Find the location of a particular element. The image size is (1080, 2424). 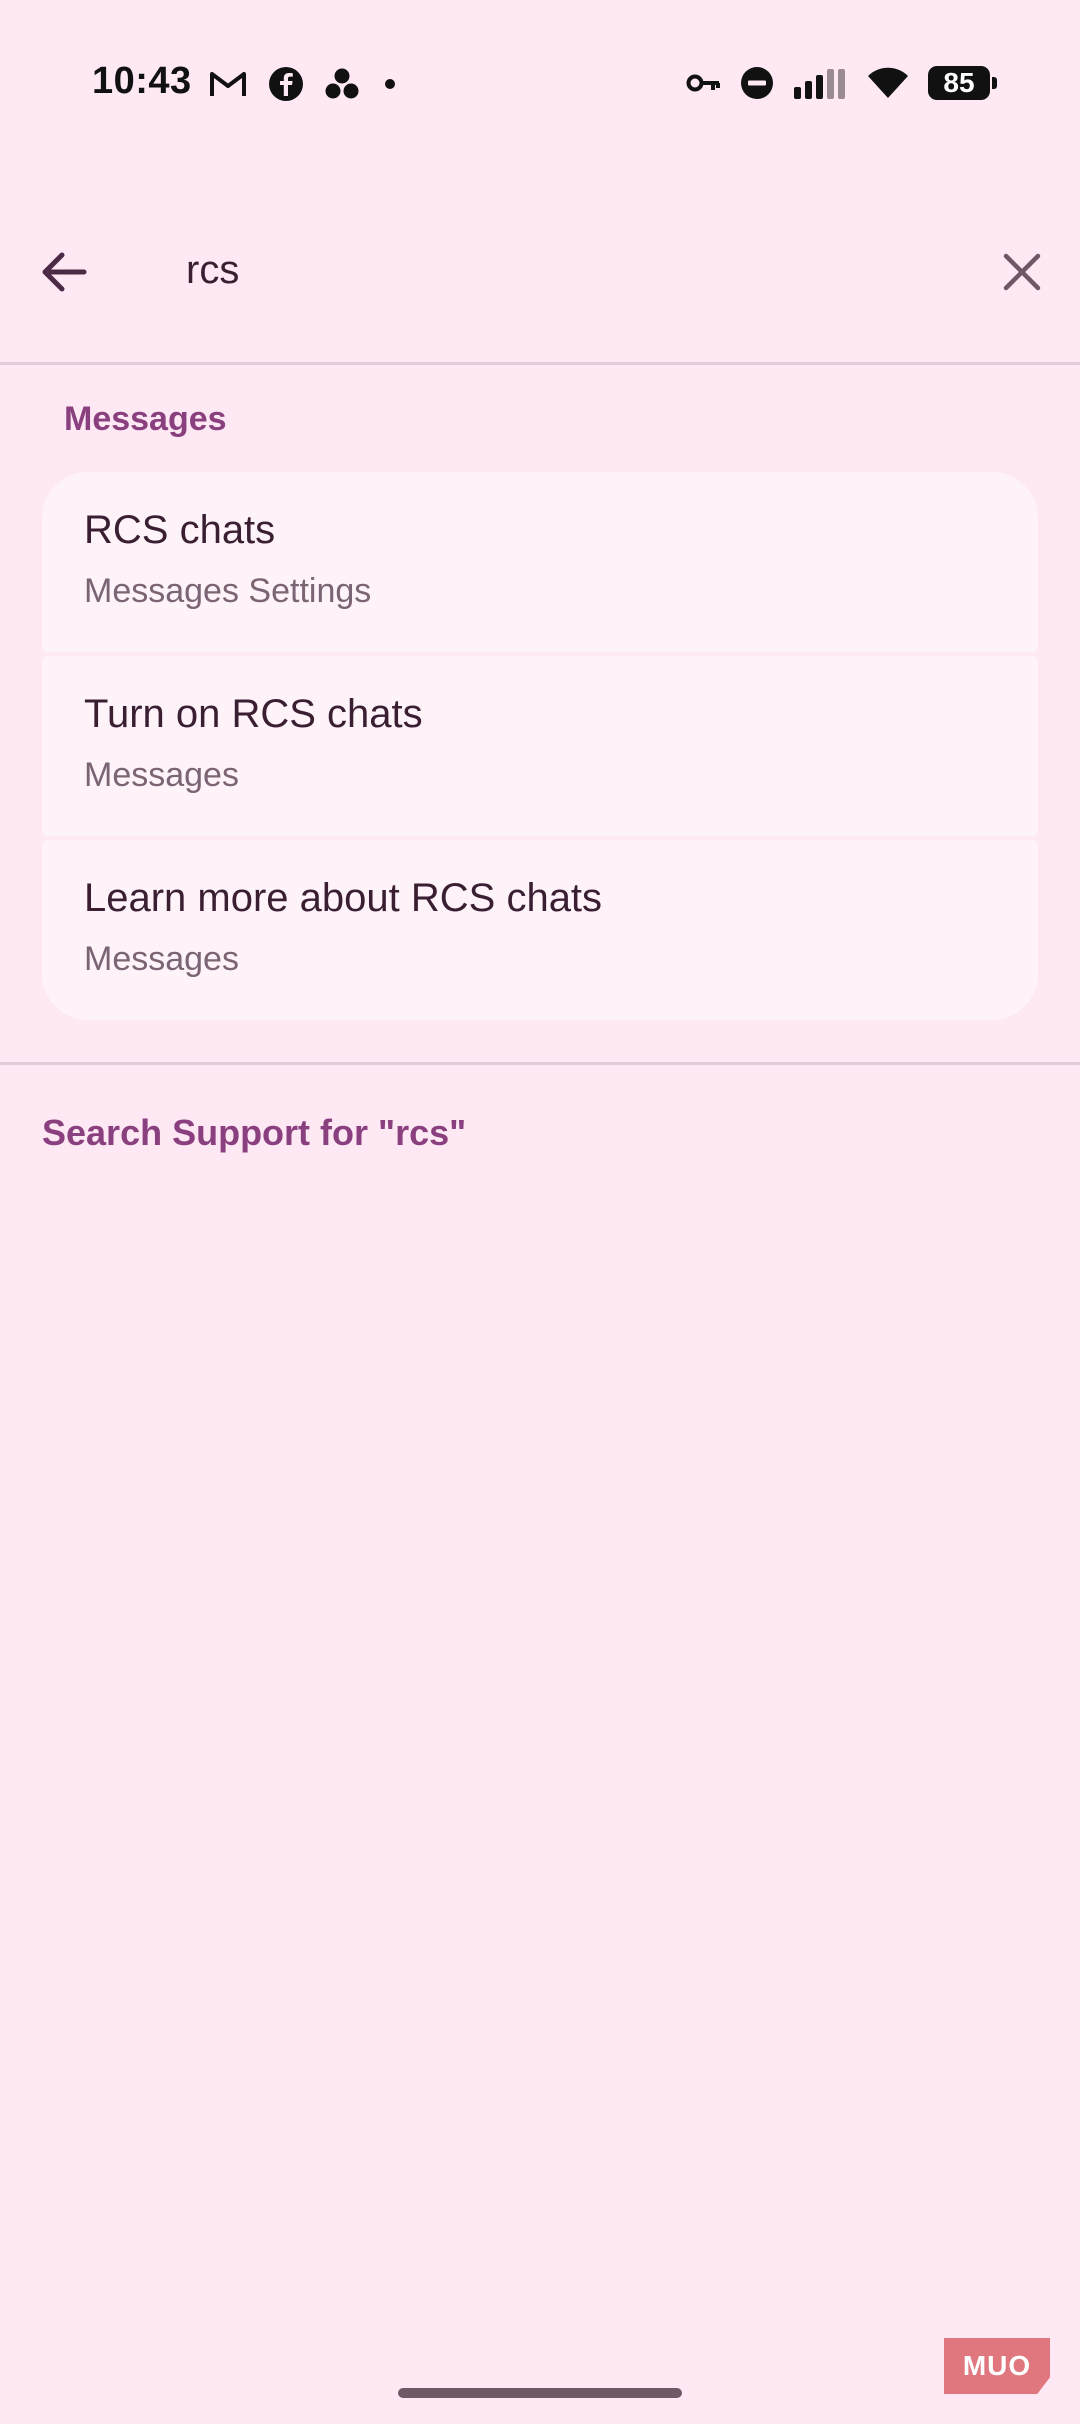

section-header-messages: Messages is located at coordinates (145, 419).